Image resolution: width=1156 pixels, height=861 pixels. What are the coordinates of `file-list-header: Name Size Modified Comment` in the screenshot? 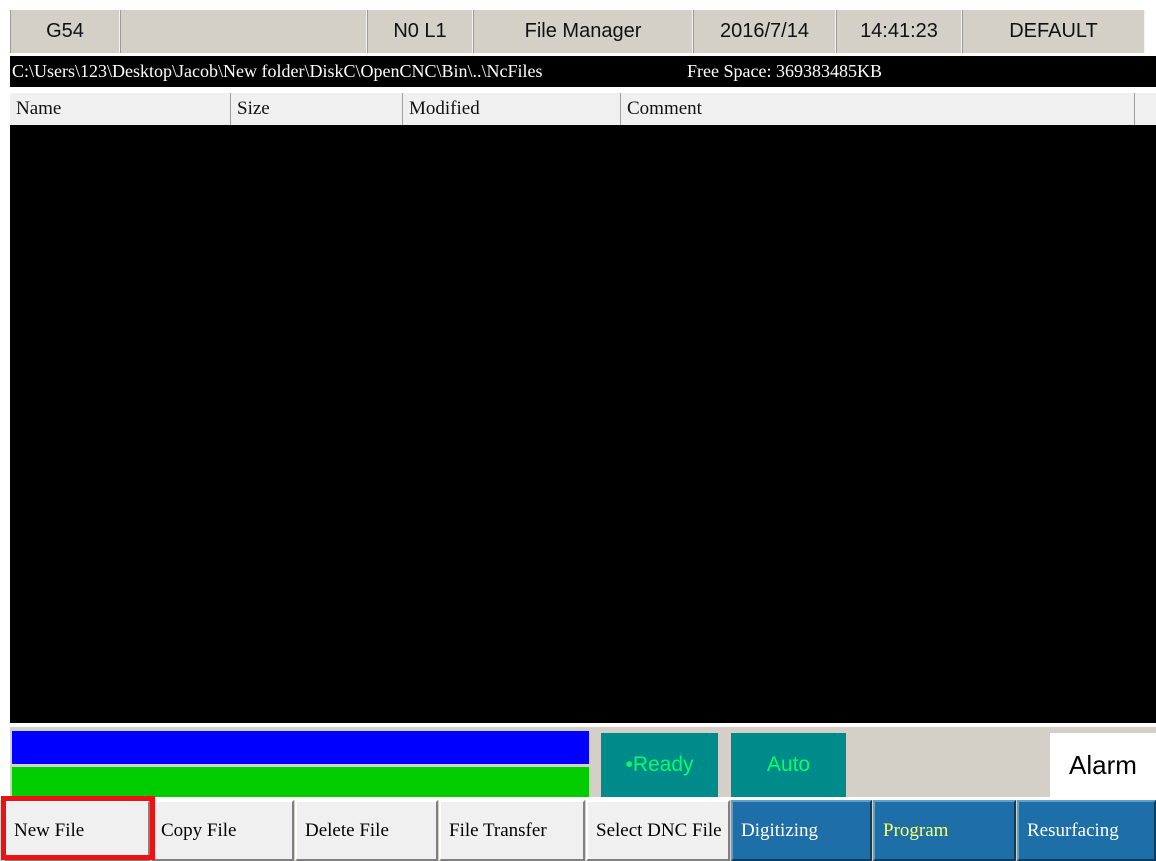 It's located at (583, 109).